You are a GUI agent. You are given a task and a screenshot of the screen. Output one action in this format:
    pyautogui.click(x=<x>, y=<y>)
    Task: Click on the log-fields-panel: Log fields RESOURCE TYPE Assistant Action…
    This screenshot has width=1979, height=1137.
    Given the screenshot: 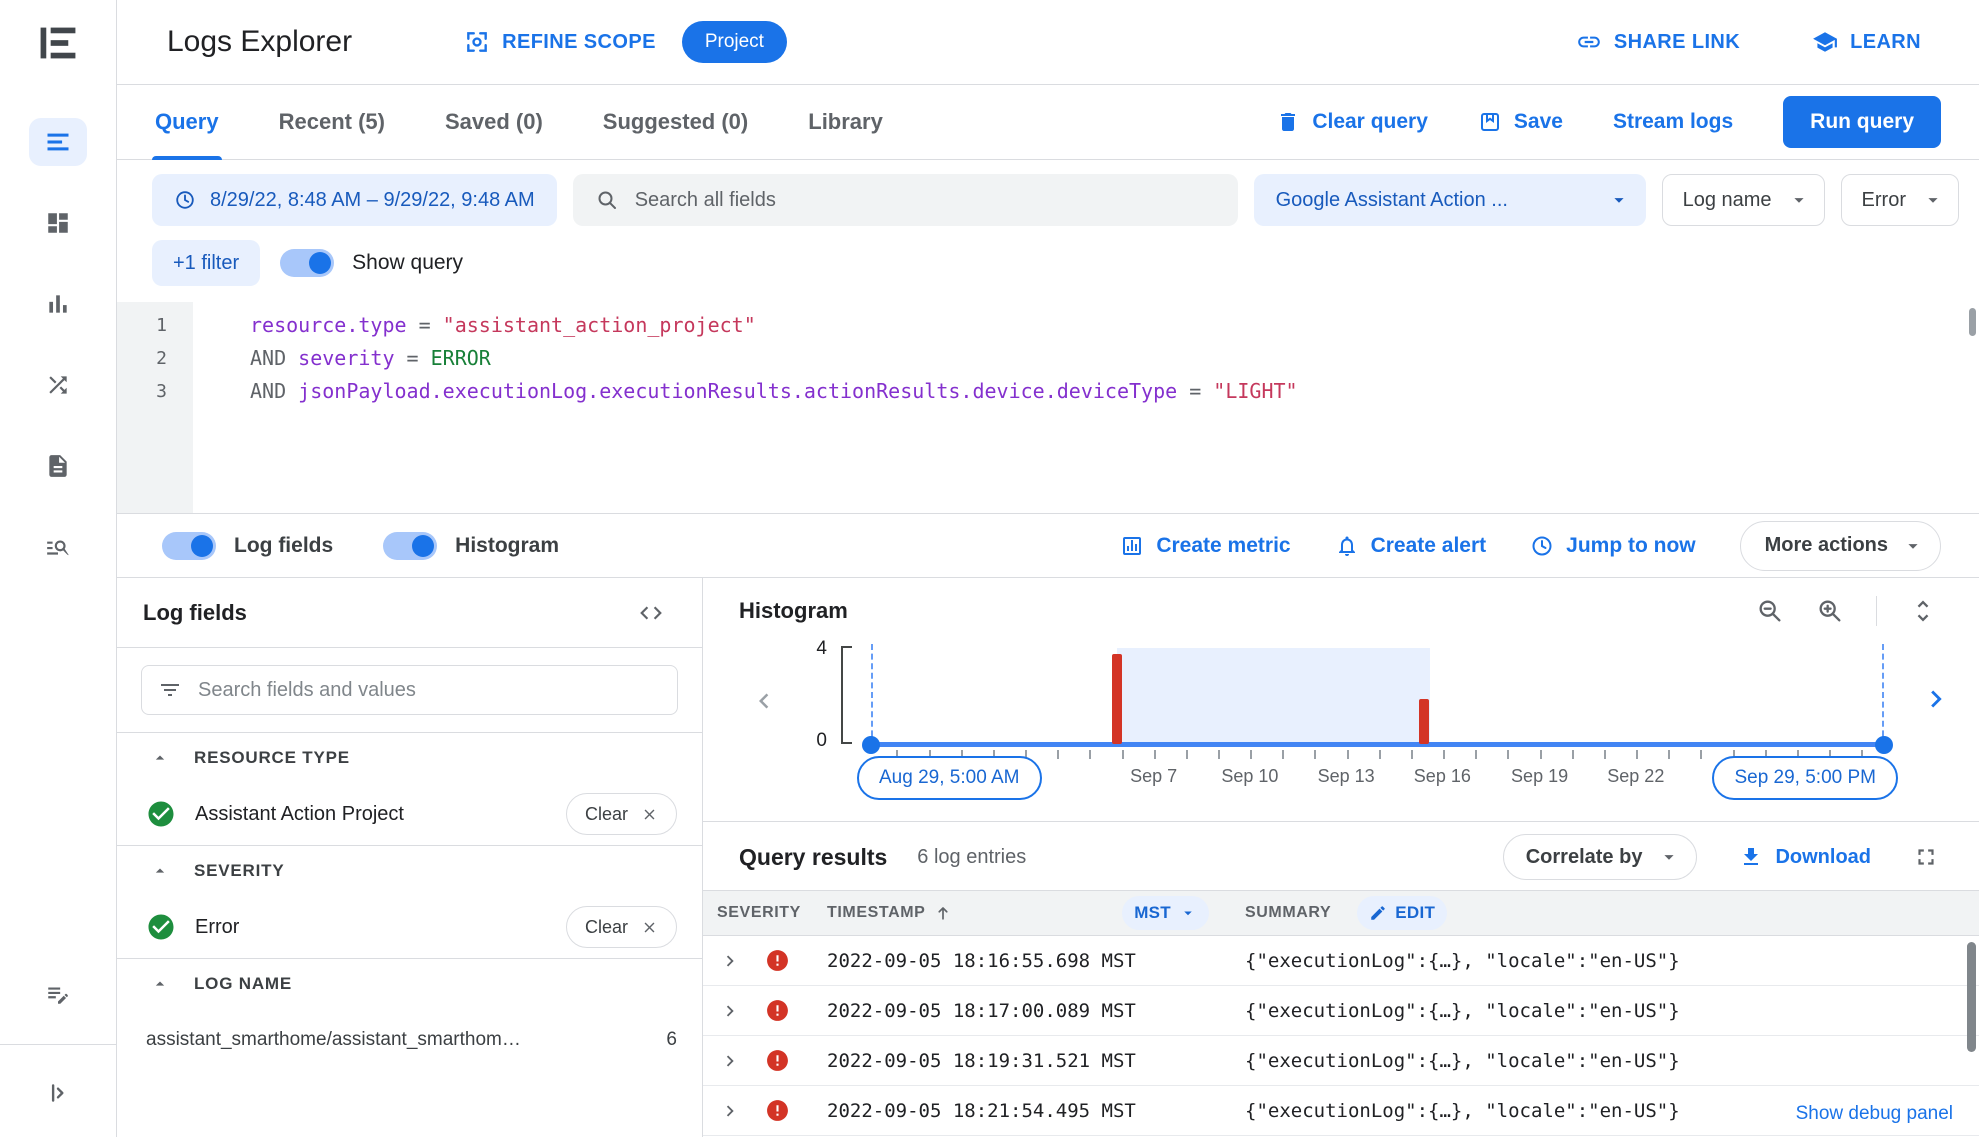 What is the action you would take?
    pyautogui.click(x=410, y=857)
    